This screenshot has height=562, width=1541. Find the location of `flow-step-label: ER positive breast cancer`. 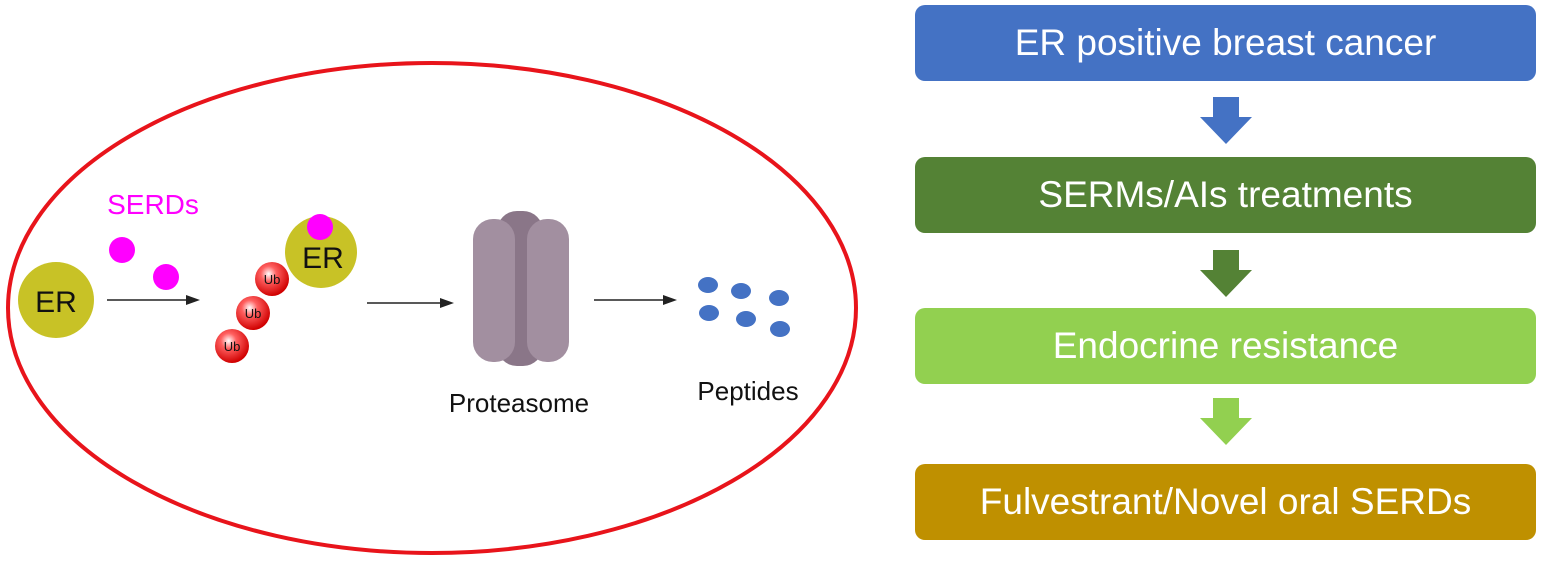

flow-step-label: ER positive breast cancer is located at coordinates (1225, 42).